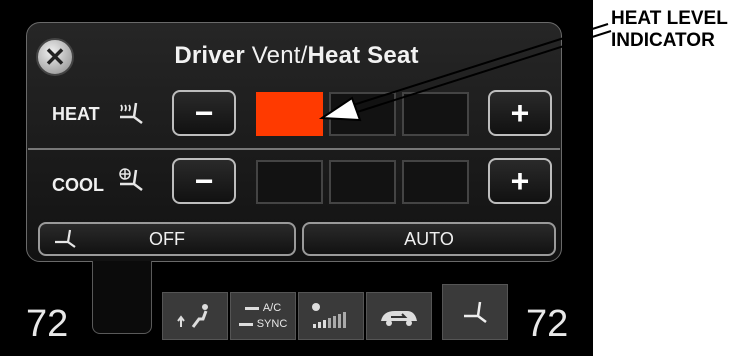 Image resolution: width=748 pixels, height=356 pixels. What do you see at coordinates (669, 29) in the screenshot?
I see `heat-level-indicator-annotation: HEAT LEVEL INDICATOR` at bounding box center [669, 29].